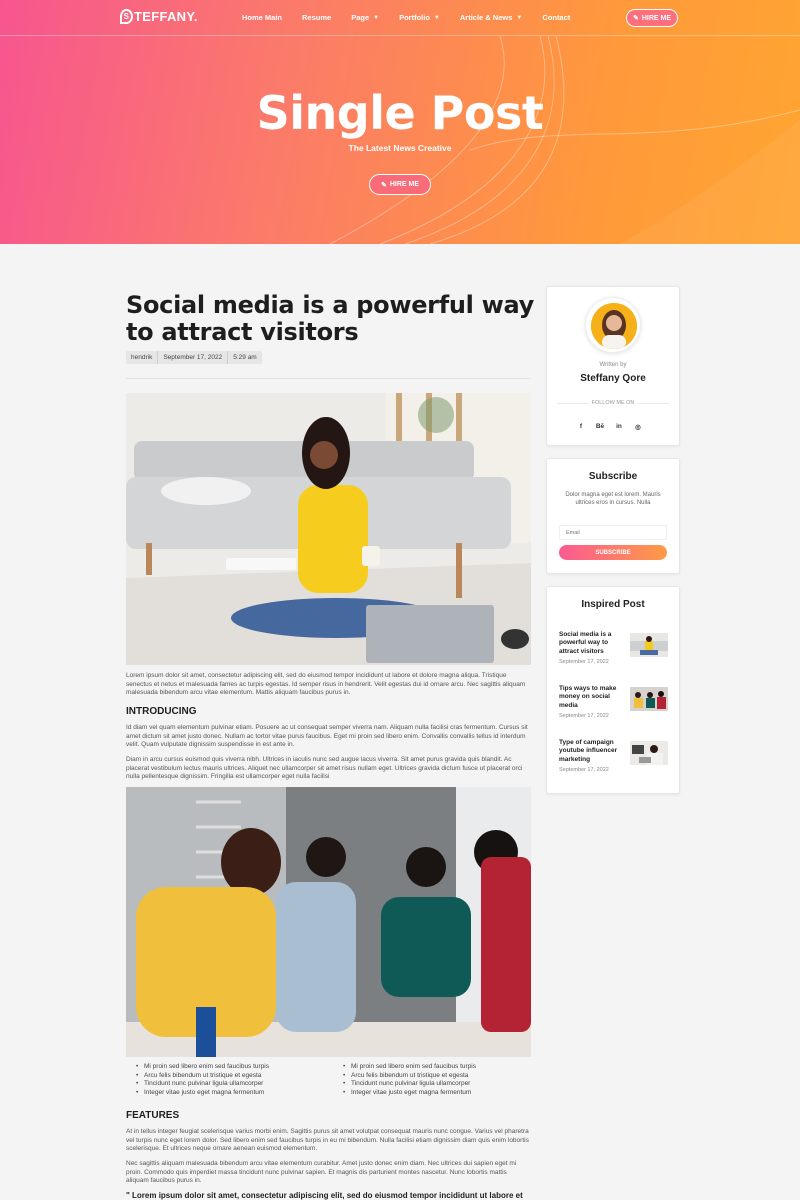 The height and width of the screenshot is (1200, 800). I want to click on logo: S TEFFANY., so click(159, 16).